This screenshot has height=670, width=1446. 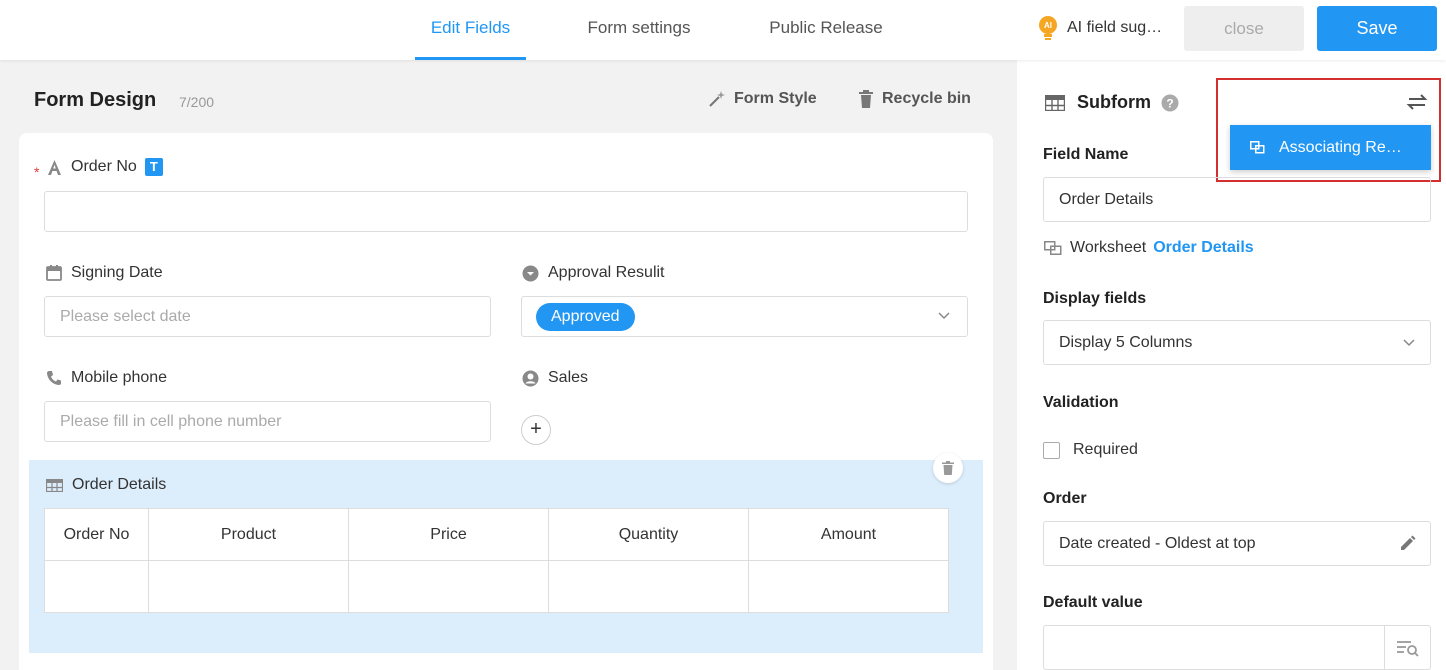 I want to click on ai-badge-text: AI, so click(x=1048, y=25).